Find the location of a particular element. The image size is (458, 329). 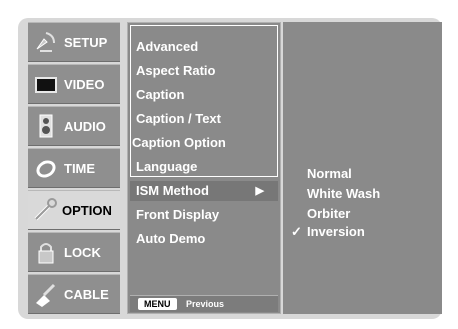

menu-item-aspect-ratio: Aspect Ratio is located at coordinates (175, 71).